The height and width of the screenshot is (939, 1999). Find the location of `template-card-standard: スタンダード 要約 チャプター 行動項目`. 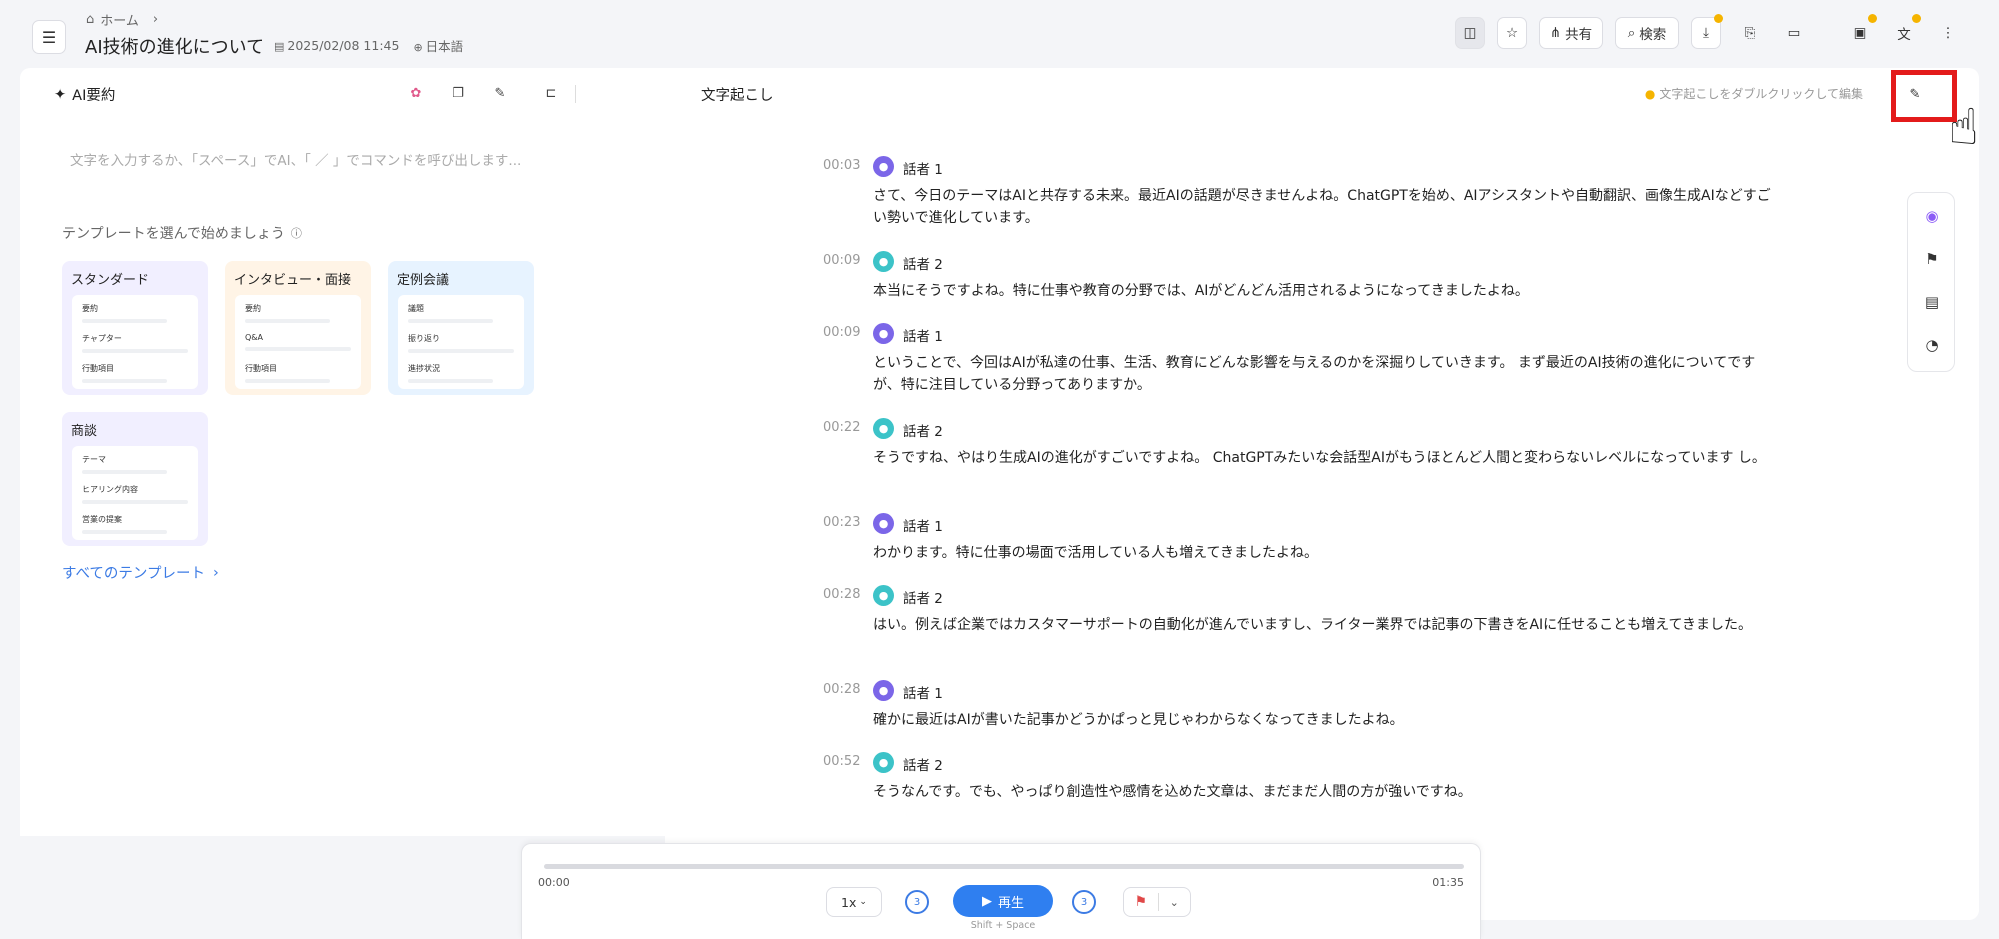

template-card-standard: スタンダード 要約 チャプター 行動項目 is located at coordinates (135, 328).